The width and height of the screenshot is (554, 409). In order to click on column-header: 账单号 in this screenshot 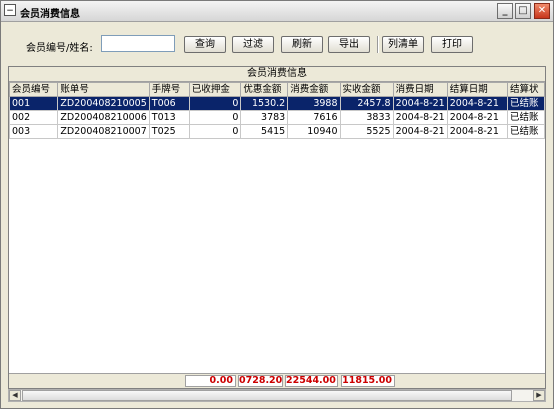, I will do `click(103, 89)`.